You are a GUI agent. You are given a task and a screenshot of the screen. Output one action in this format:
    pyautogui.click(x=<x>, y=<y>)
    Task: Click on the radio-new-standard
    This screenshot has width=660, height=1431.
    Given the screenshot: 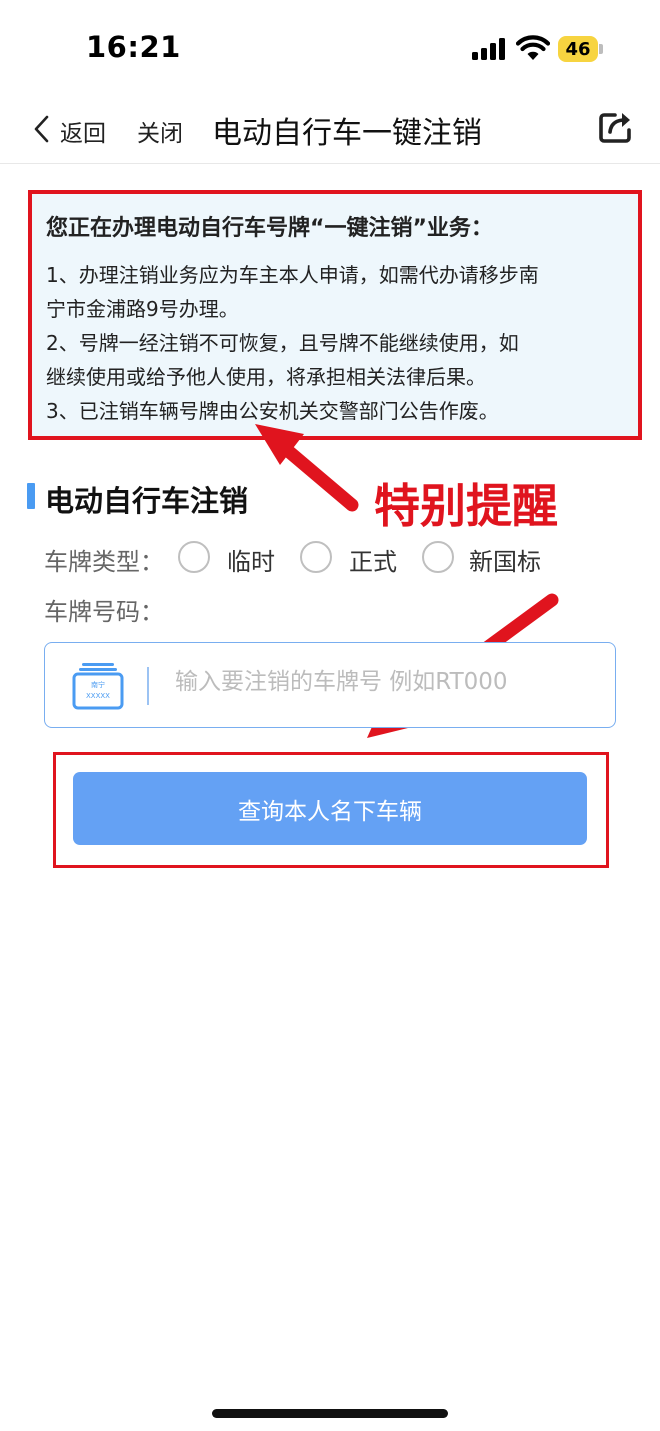 What is the action you would take?
    pyautogui.click(x=438, y=557)
    